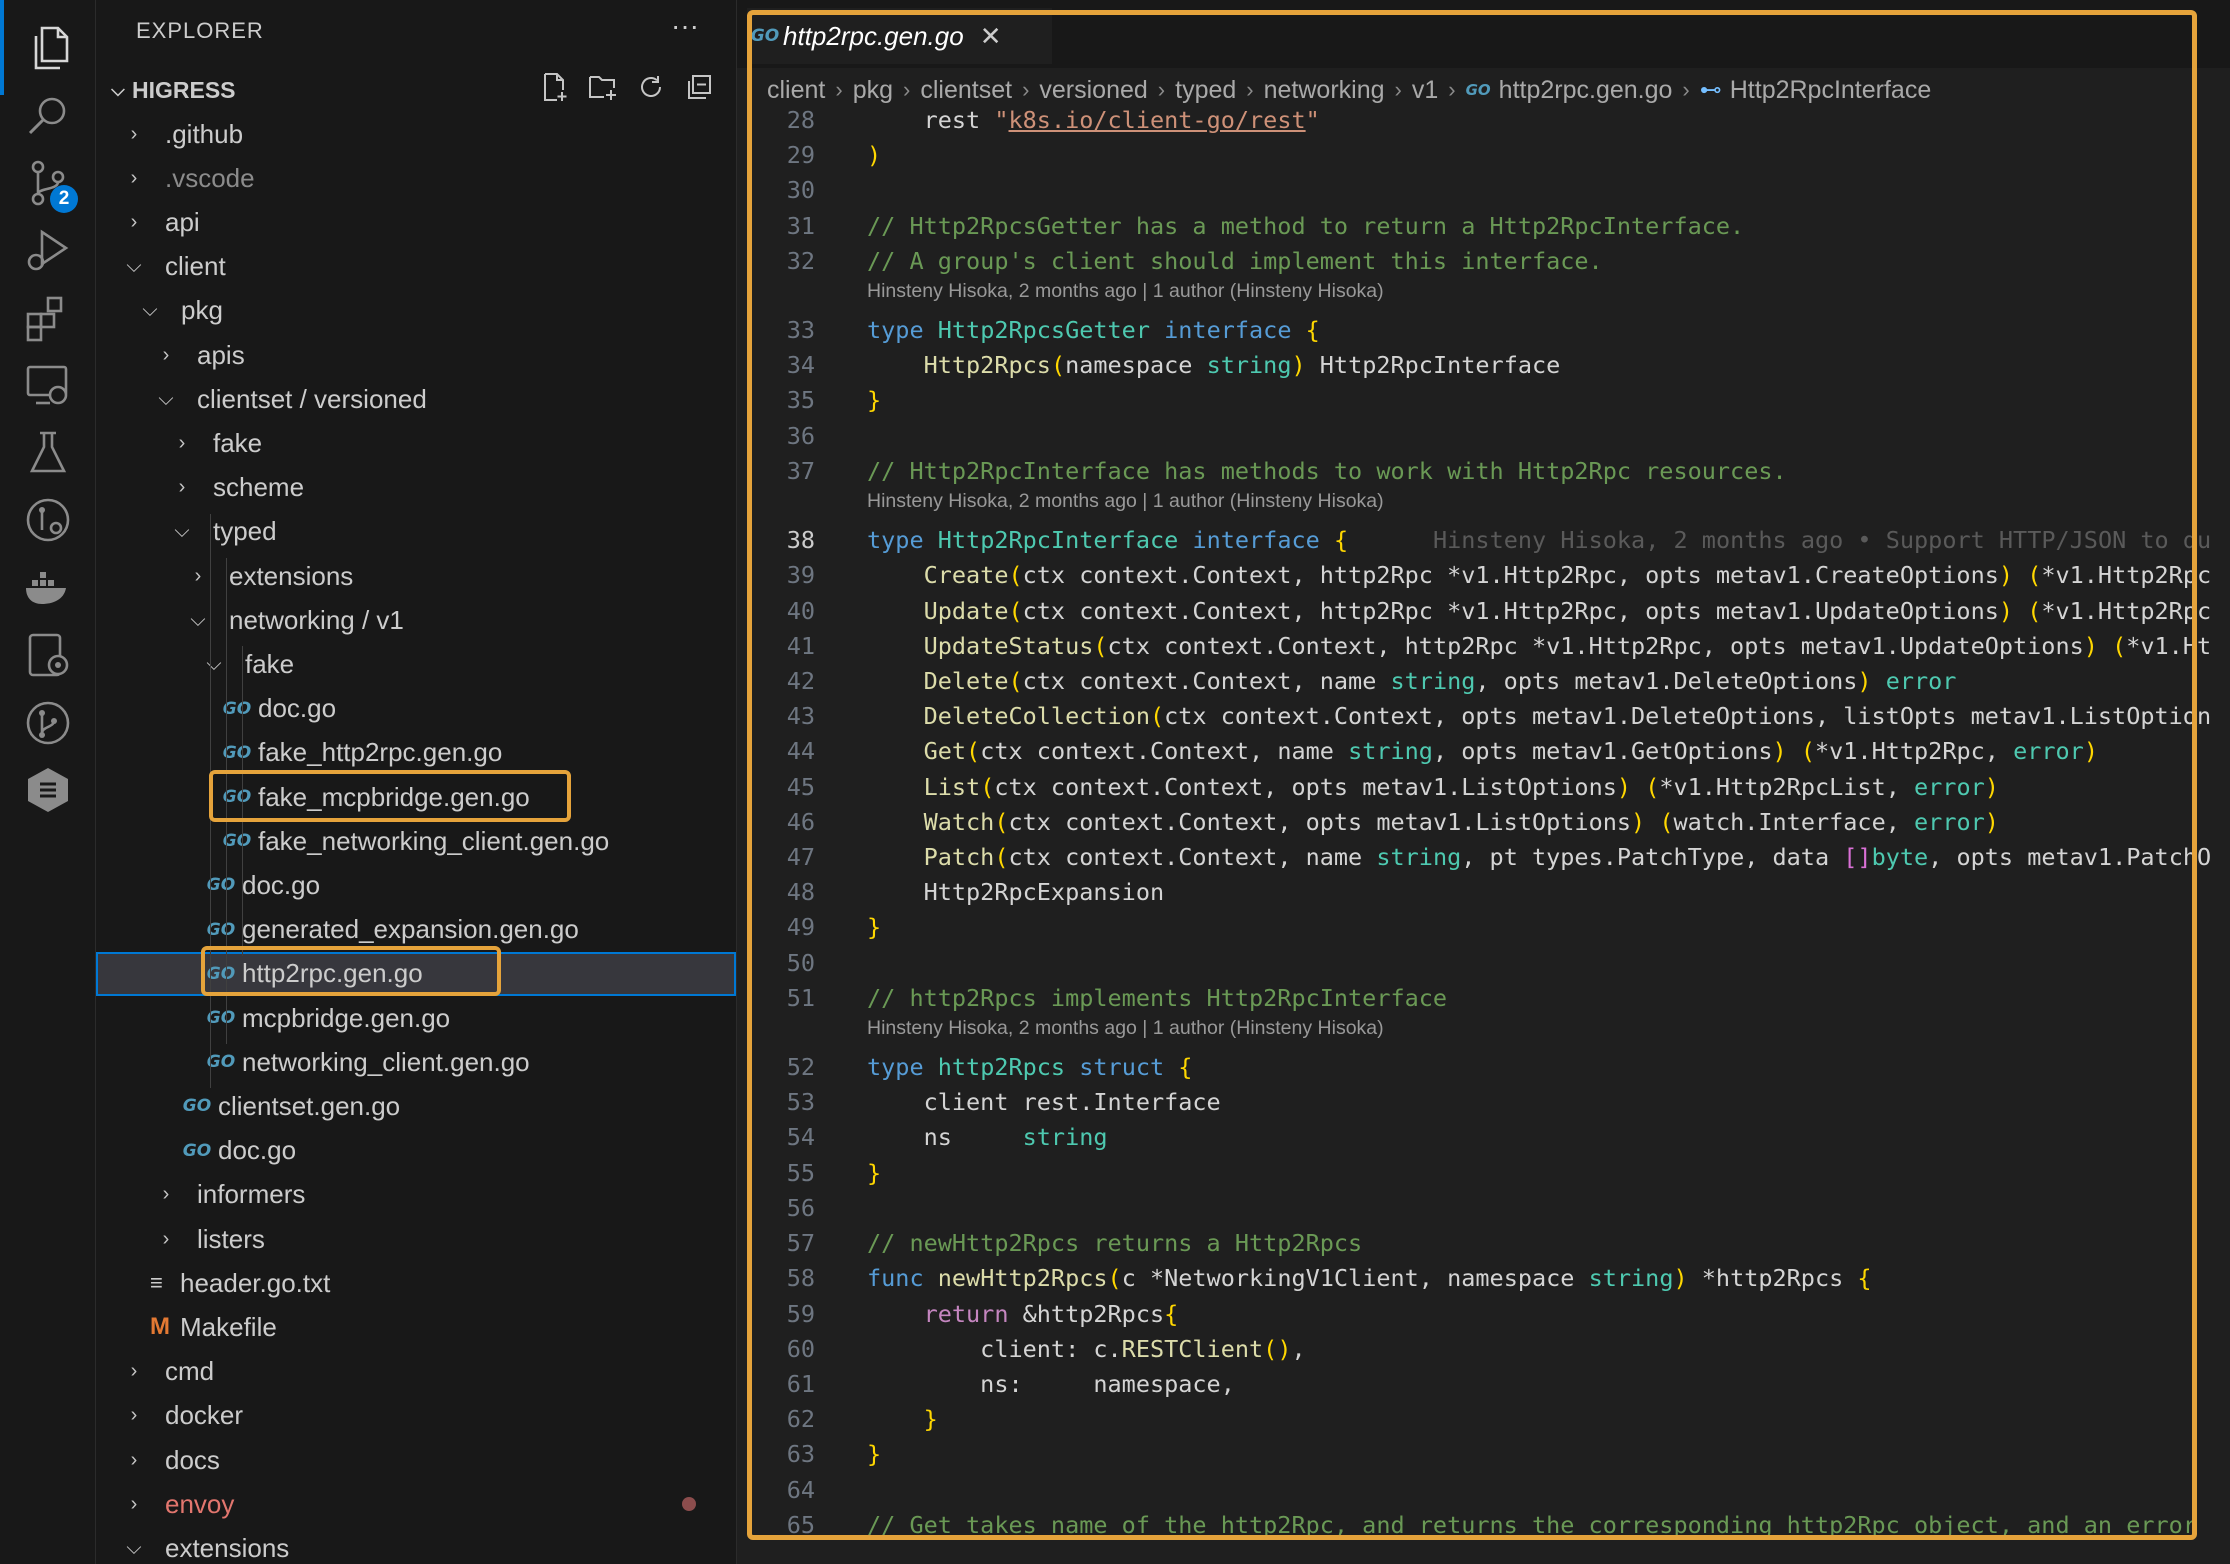 This screenshot has height=1564, width=2230. Describe the element at coordinates (416, 178) in the screenshot. I see `tree-folder: › .vscode` at that location.